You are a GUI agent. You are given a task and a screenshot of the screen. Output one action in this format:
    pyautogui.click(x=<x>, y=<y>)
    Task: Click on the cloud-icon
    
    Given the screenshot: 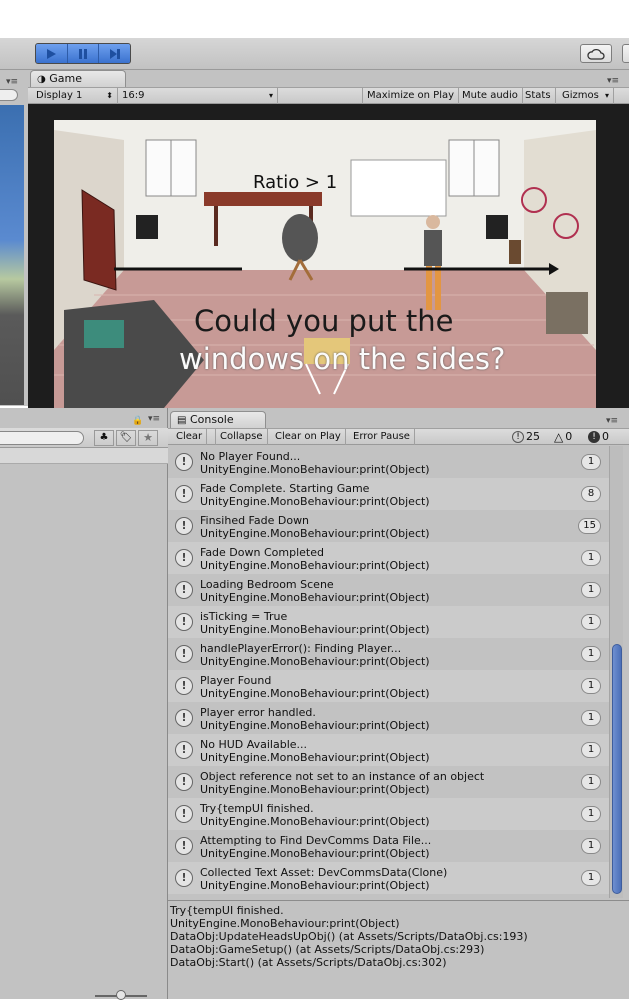 What is the action you would take?
    pyautogui.click(x=596, y=54)
    